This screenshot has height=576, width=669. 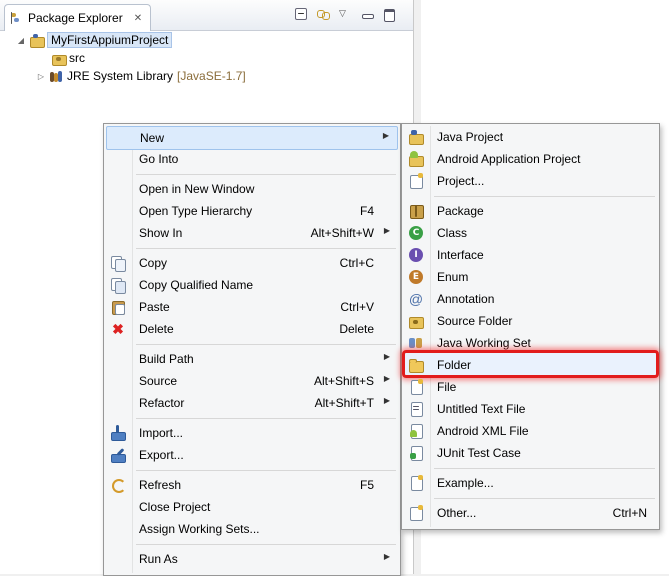 What do you see at coordinates (416, 321) in the screenshot?
I see `source-folder-icon` at bounding box center [416, 321].